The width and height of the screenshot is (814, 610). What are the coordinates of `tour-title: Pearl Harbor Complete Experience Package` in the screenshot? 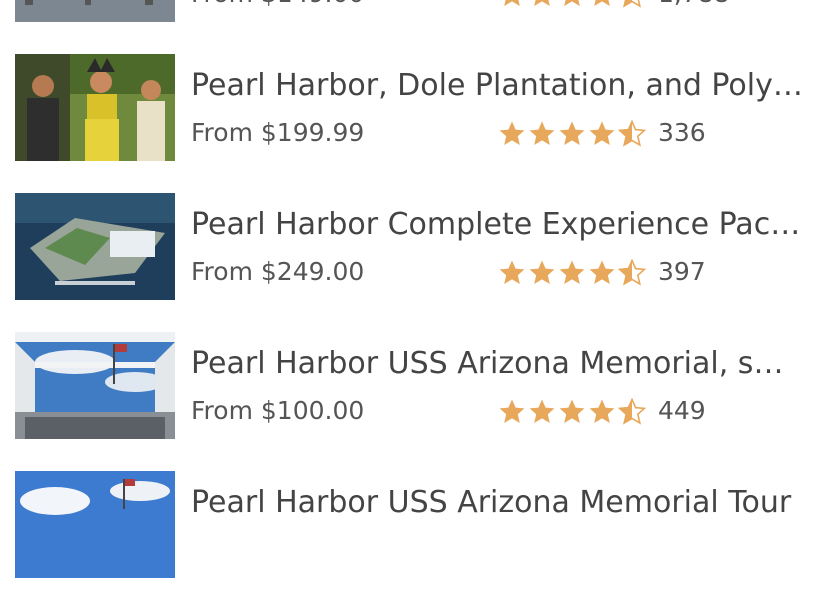 It's located at (499, 225).